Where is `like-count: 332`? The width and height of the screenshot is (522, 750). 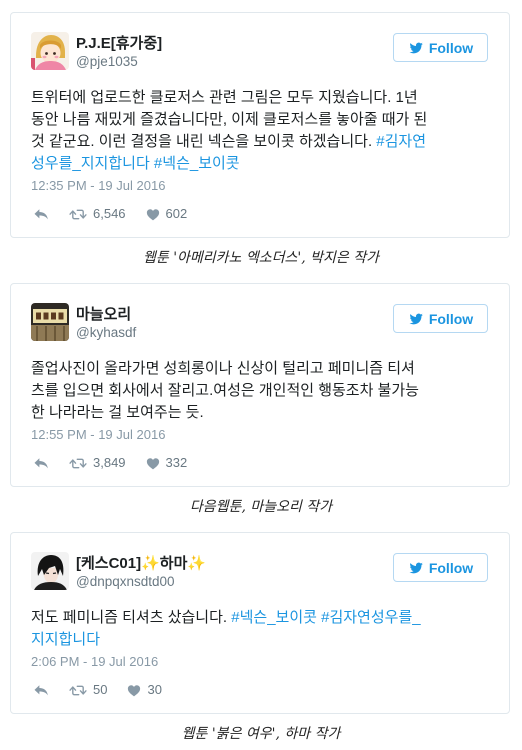 like-count: 332 is located at coordinates (176, 462).